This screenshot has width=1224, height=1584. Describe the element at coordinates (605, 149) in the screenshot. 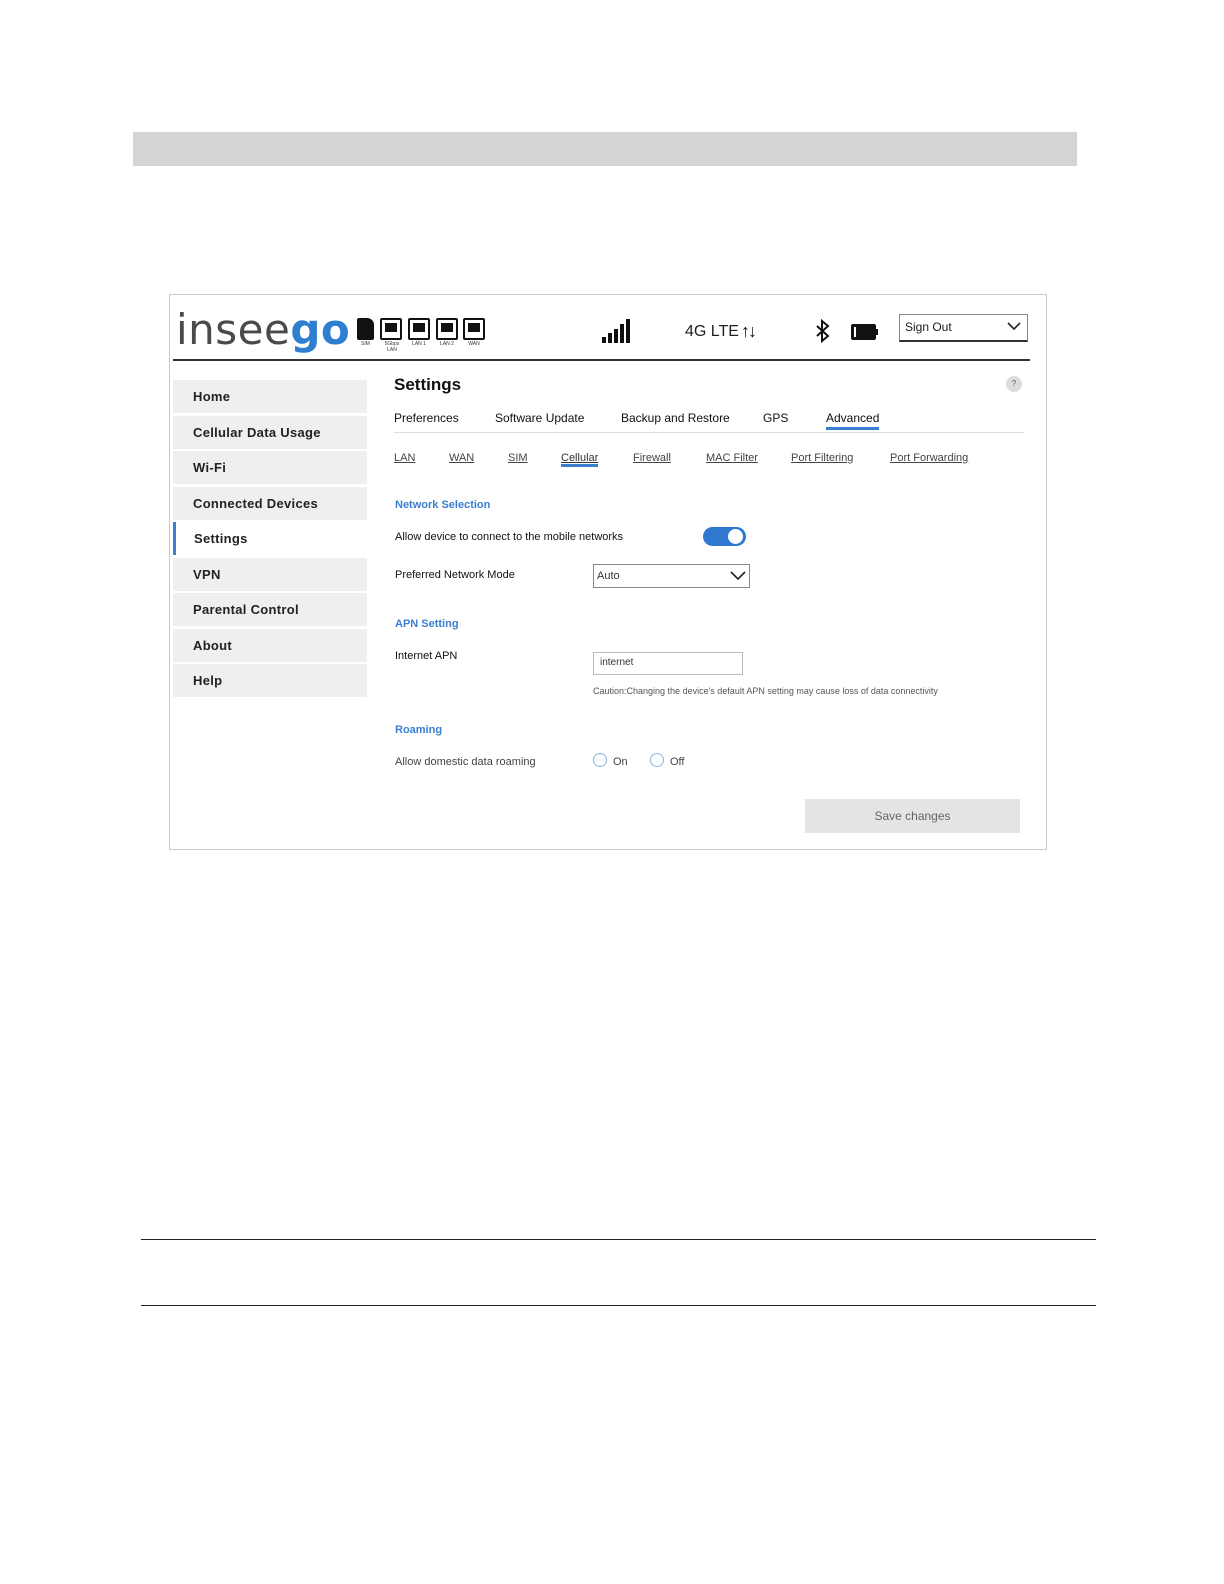

I see `page-header-band` at that location.